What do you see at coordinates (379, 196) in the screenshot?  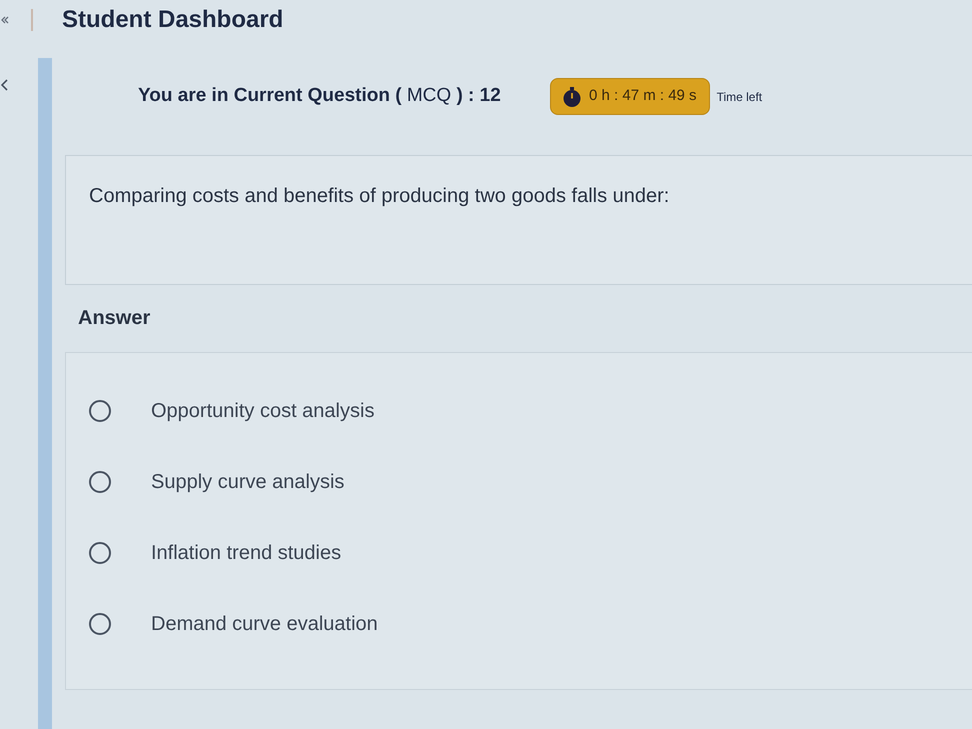 I see `question-text: Comparing costs and benefits of producing two goods falls under:` at bounding box center [379, 196].